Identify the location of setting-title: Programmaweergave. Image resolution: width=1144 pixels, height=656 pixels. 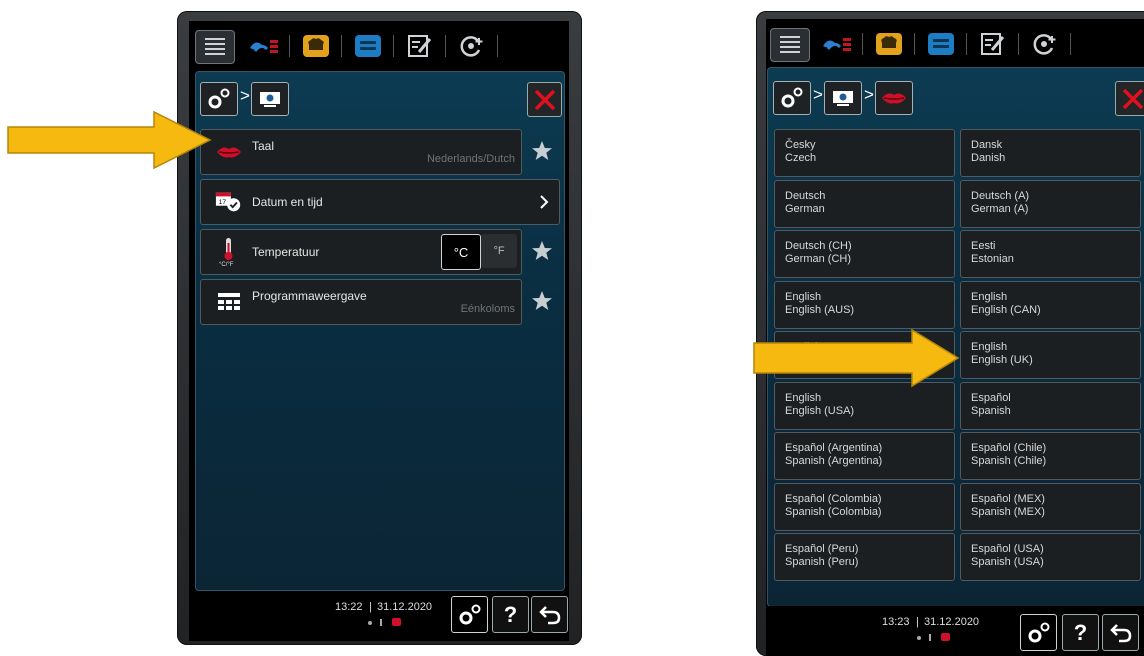
(309, 296).